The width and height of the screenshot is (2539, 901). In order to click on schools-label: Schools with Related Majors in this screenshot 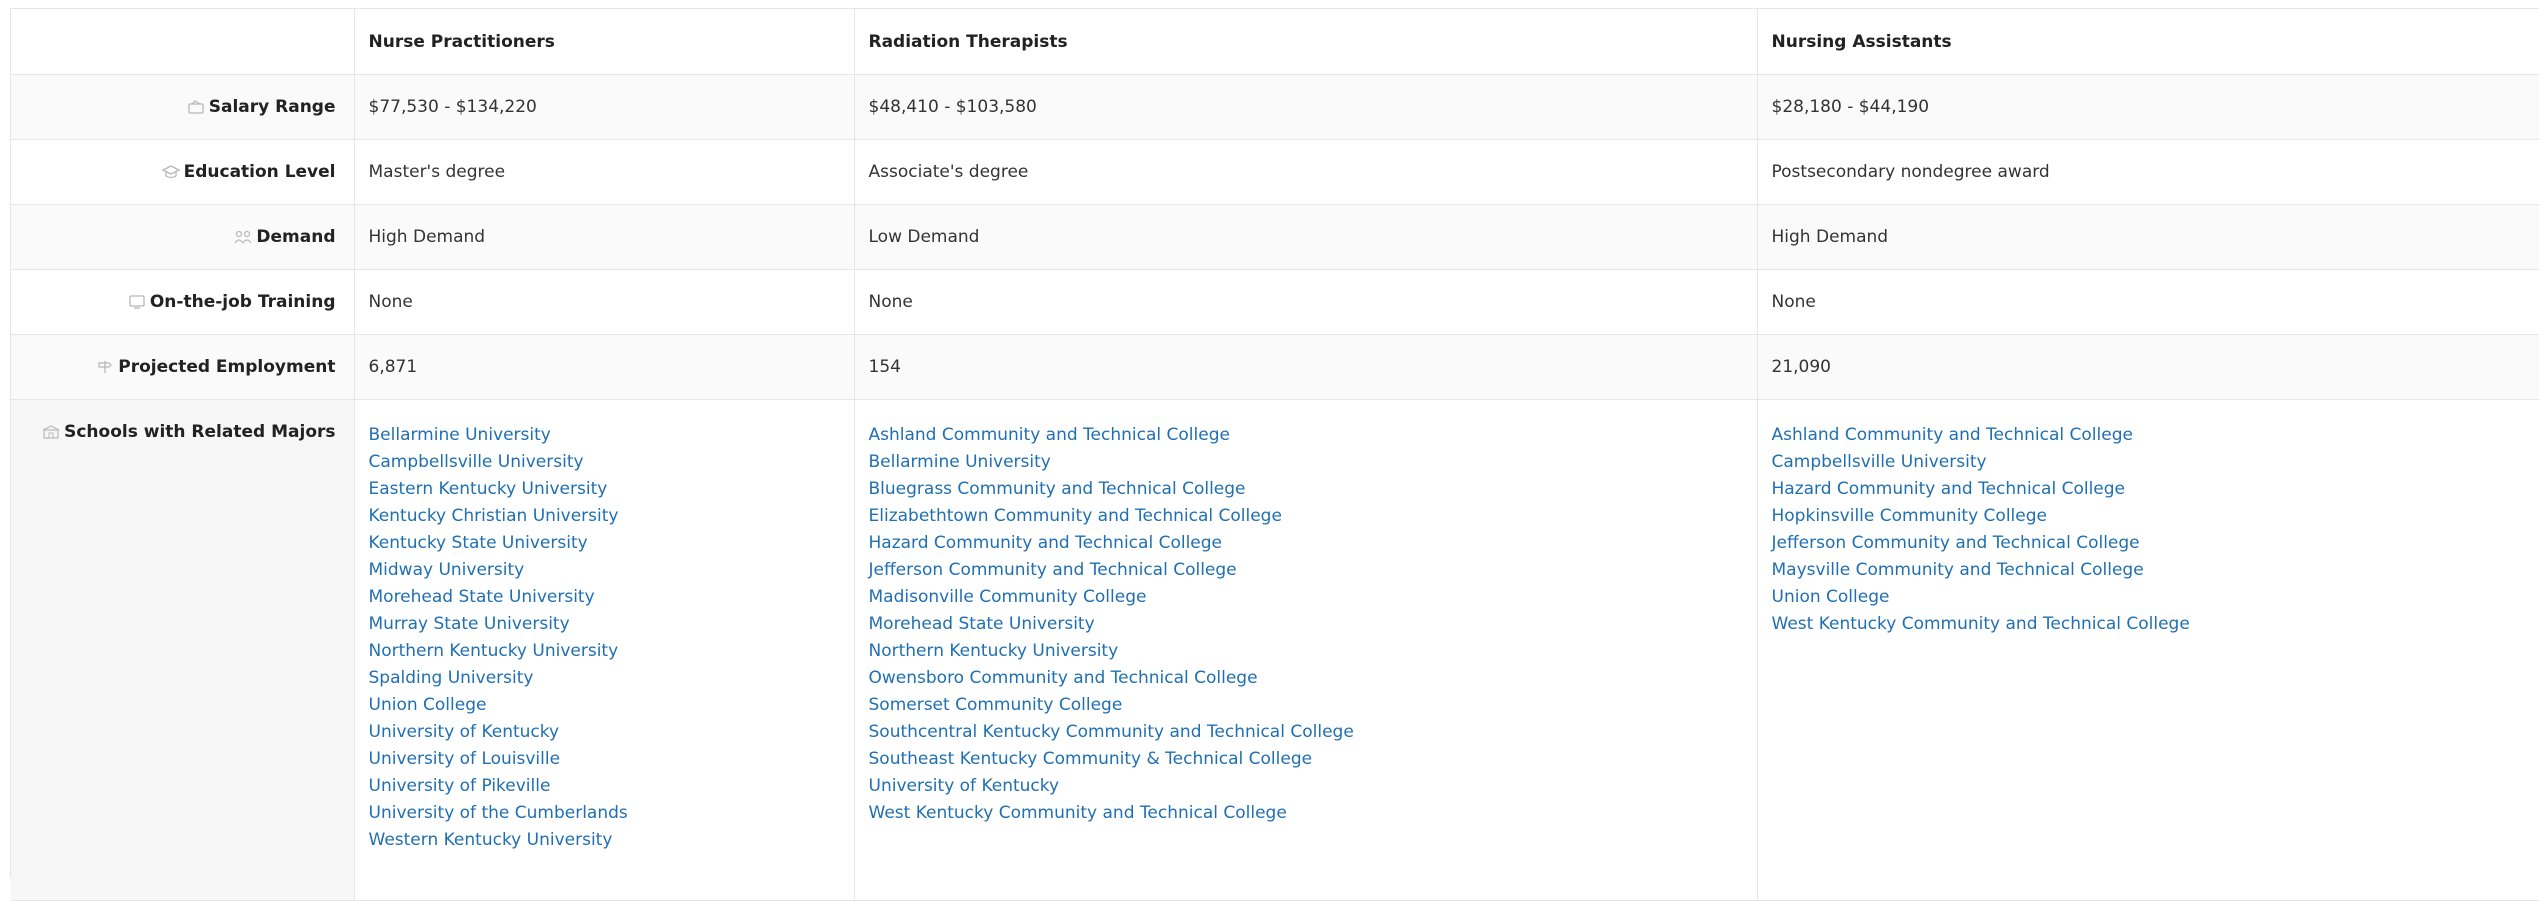, I will do `click(200, 432)`.